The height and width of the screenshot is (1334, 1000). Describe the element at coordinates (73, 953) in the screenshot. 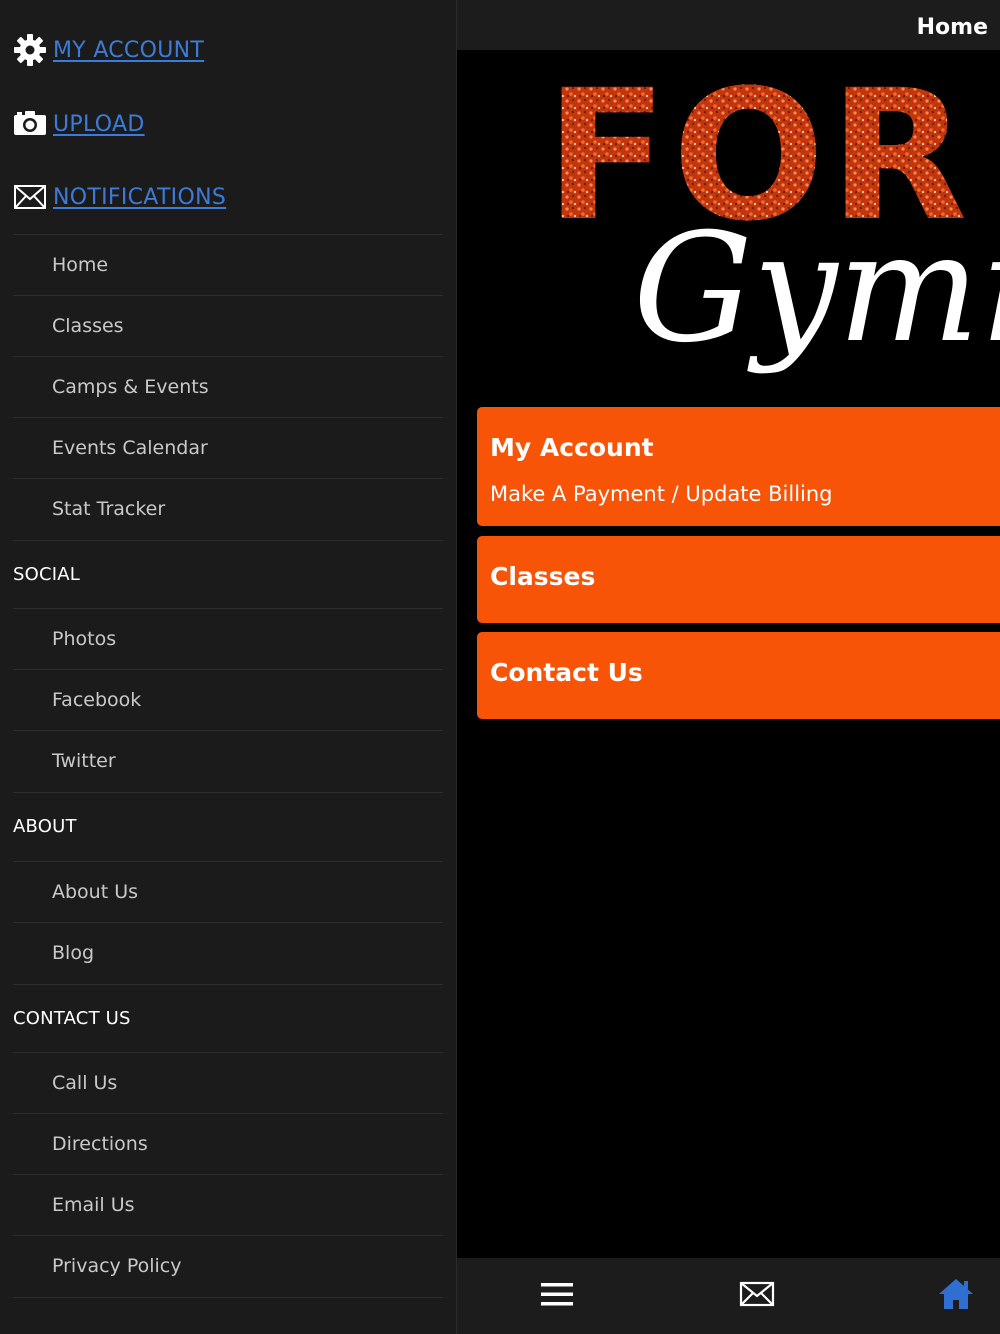

I see `sidebar-item-label: Blog` at that location.